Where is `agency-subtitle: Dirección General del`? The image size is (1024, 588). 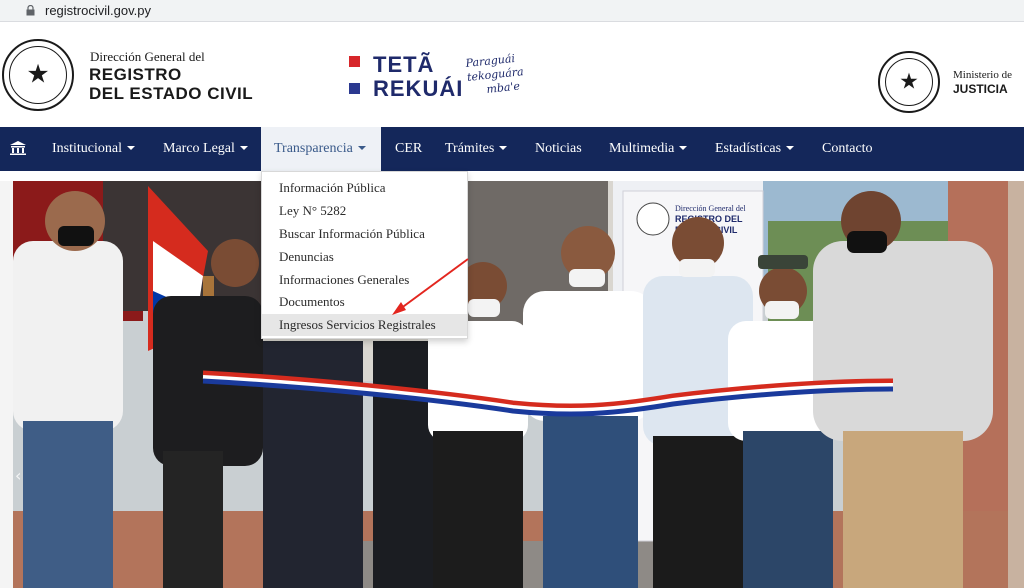 agency-subtitle: Dirección General del is located at coordinates (147, 56).